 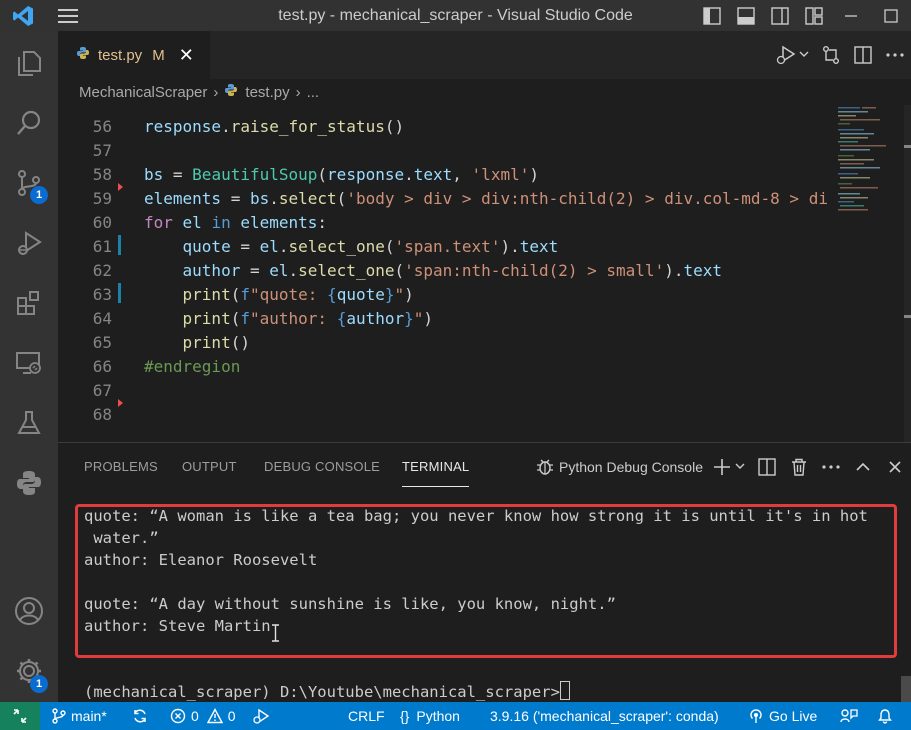 I want to click on eol-indicator: CRLF, so click(x=366, y=716).